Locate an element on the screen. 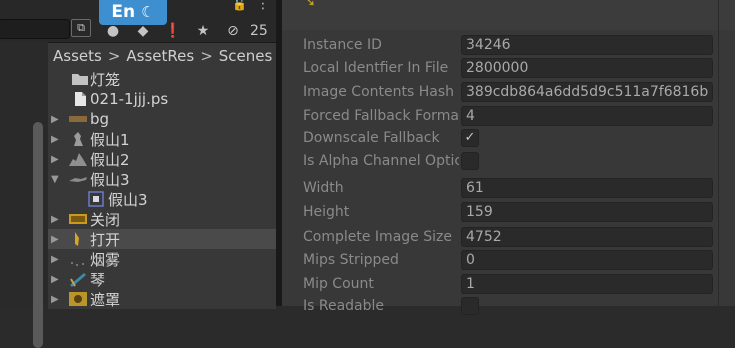 The image size is (735, 348). field-label: Mip Count is located at coordinates (338, 284).